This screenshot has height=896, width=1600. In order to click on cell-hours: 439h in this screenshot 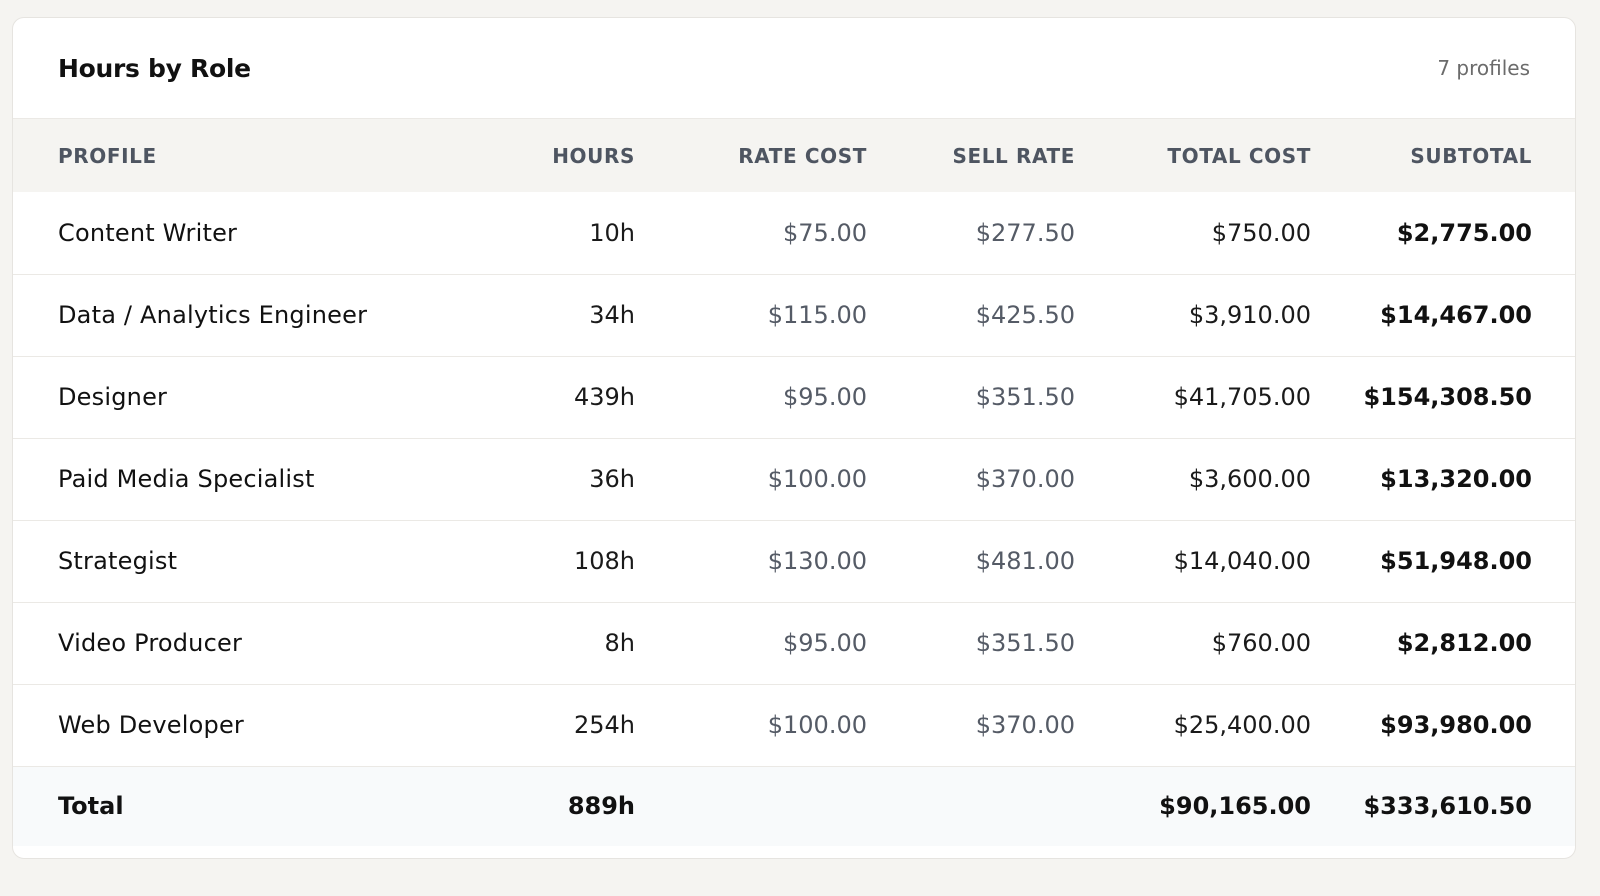, I will do `click(604, 397)`.